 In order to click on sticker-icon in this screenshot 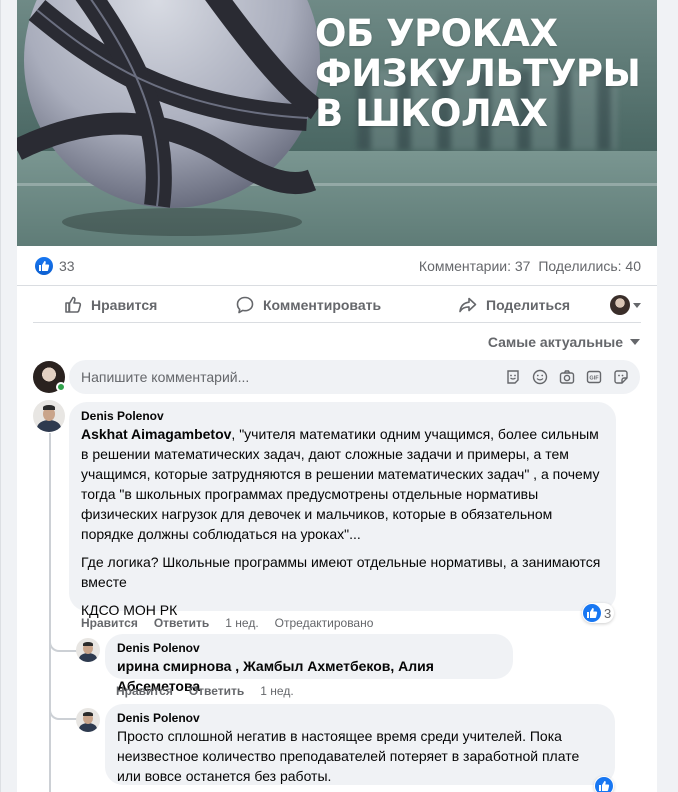, I will do `click(621, 377)`.